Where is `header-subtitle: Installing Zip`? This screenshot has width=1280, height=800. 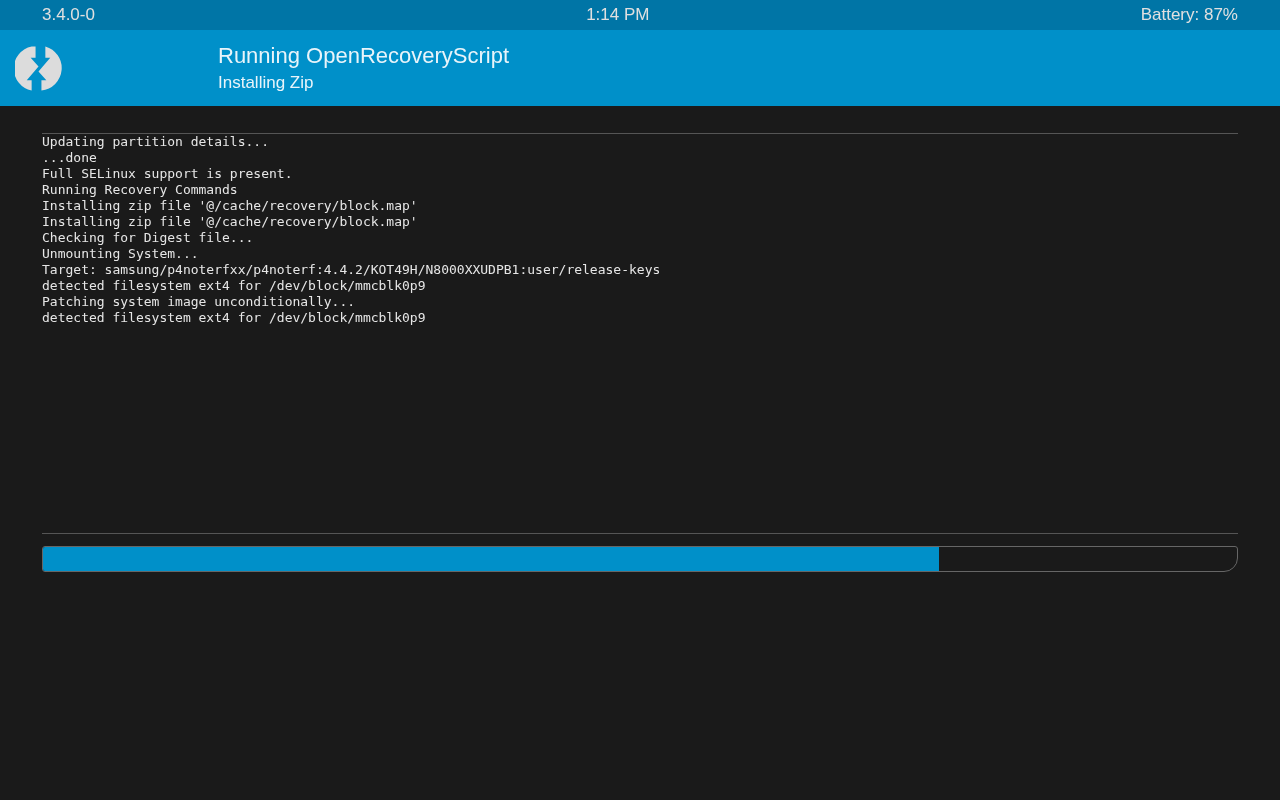
header-subtitle: Installing Zip is located at coordinates (266, 83).